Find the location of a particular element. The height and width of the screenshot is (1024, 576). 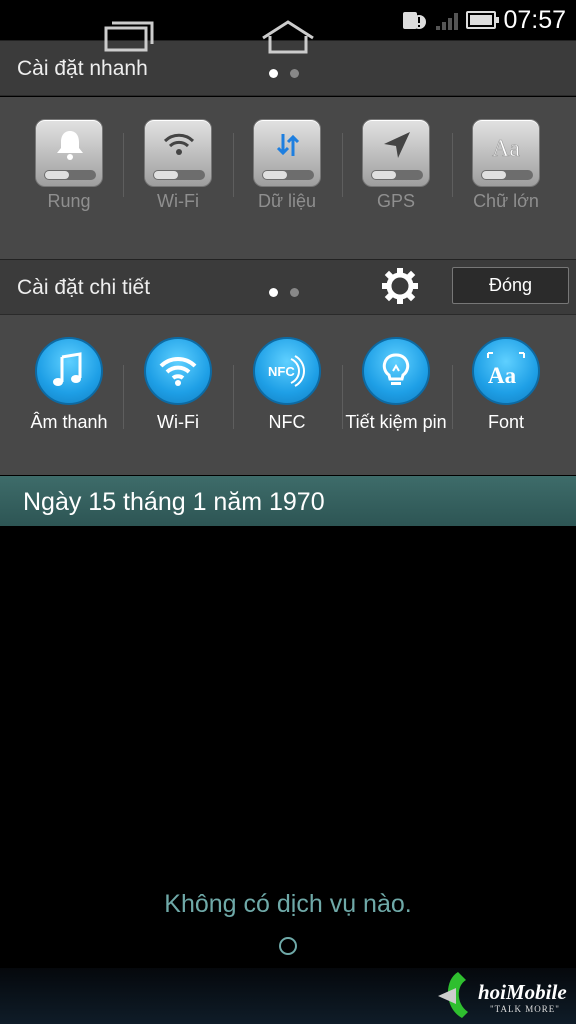

quick-settings-title: Cài đặt nhanh is located at coordinates (82, 68).